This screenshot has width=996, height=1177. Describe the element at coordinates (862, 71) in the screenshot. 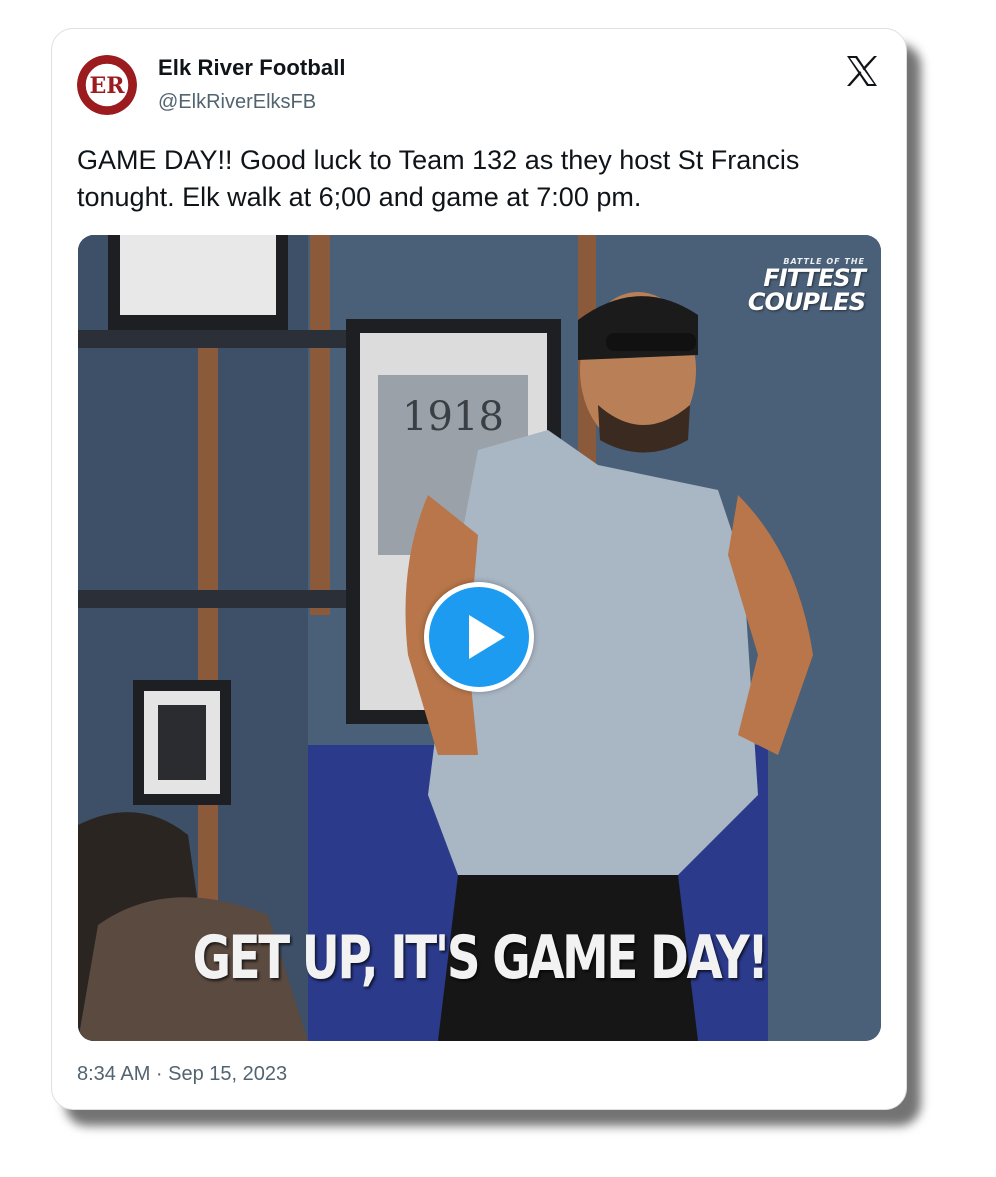

I see `x-logo-icon` at that location.